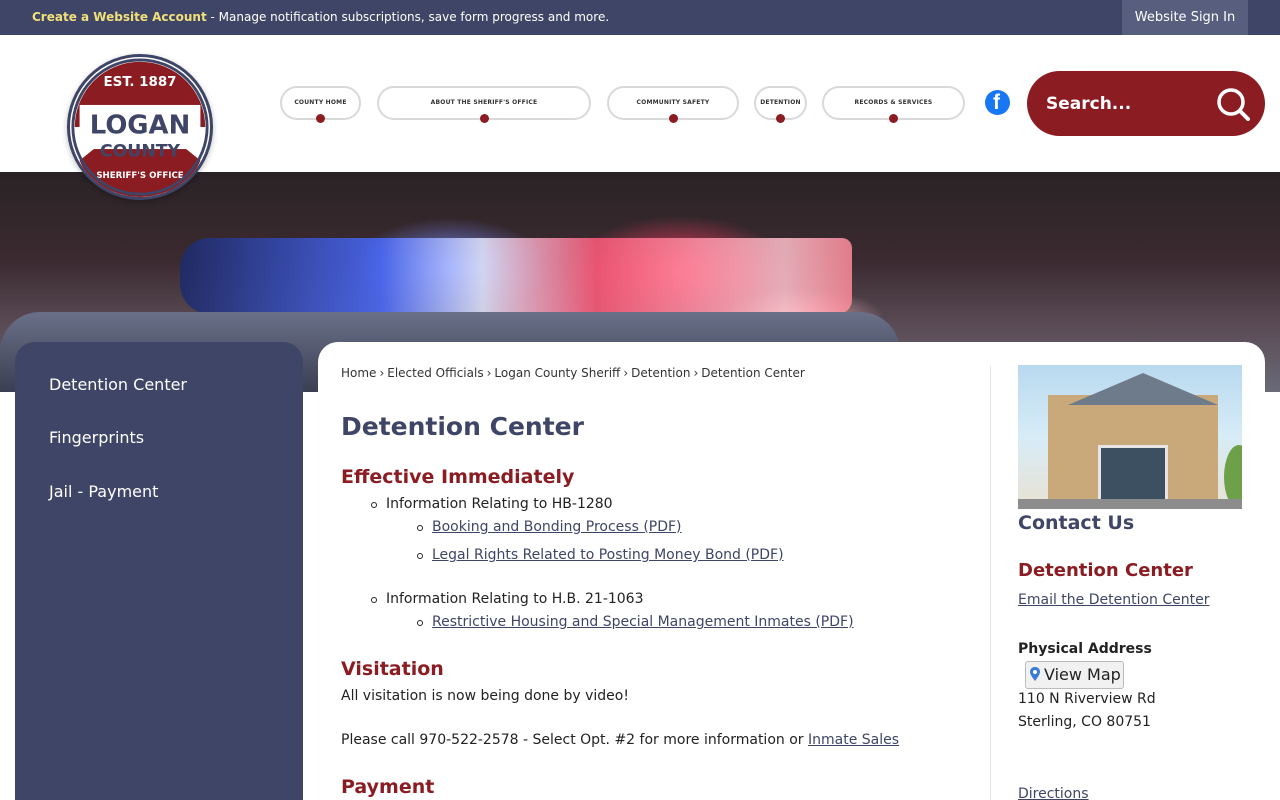 The width and height of the screenshot is (1280, 800). Describe the element at coordinates (435, 373) in the screenshot. I see `breadcrumb-elected-officials: Elected Officials` at that location.